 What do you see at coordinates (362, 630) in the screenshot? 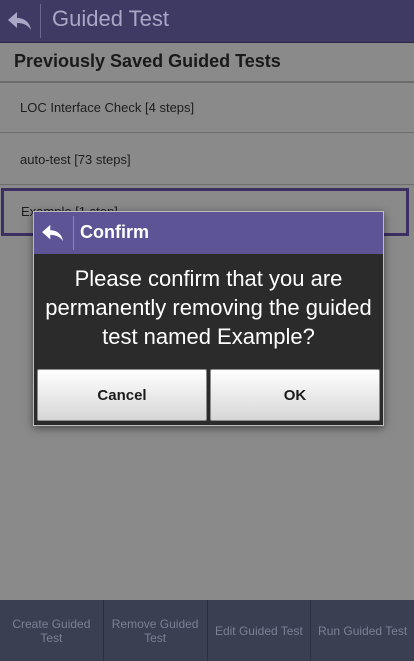
I see `run-guided-test-button: Run Guided Test` at bounding box center [362, 630].